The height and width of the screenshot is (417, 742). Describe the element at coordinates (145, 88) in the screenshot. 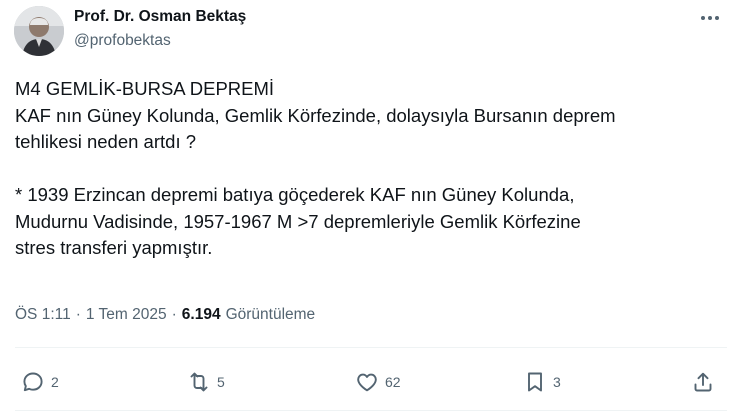

I see `tweet-line: M4 GEMLİK-BURSA DEPREMİ` at that location.